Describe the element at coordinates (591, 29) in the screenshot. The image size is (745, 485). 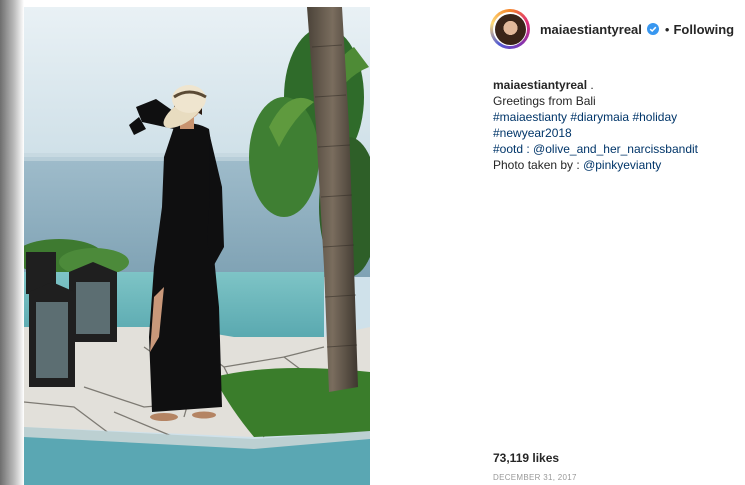
I see `username-link: maiaestiantyreal` at that location.